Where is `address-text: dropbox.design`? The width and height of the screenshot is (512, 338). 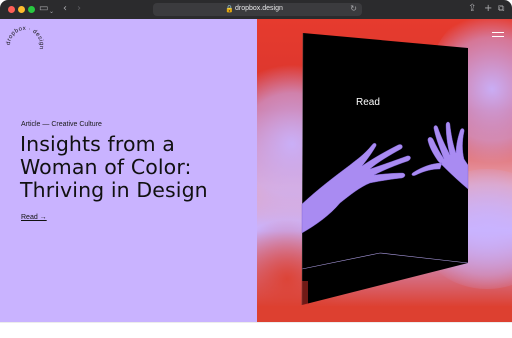
address-text: dropbox.design is located at coordinates (259, 8).